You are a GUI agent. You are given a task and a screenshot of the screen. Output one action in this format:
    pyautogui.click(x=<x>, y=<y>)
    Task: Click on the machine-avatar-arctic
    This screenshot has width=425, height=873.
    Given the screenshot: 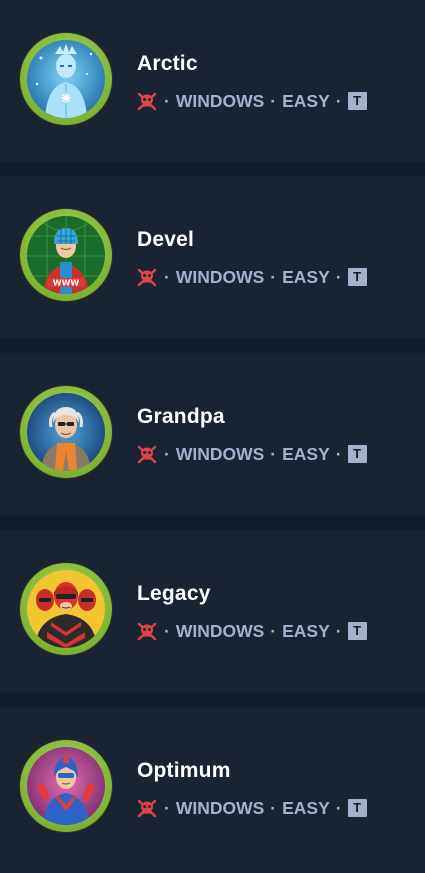 What is the action you would take?
    pyautogui.click(x=66, y=79)
    